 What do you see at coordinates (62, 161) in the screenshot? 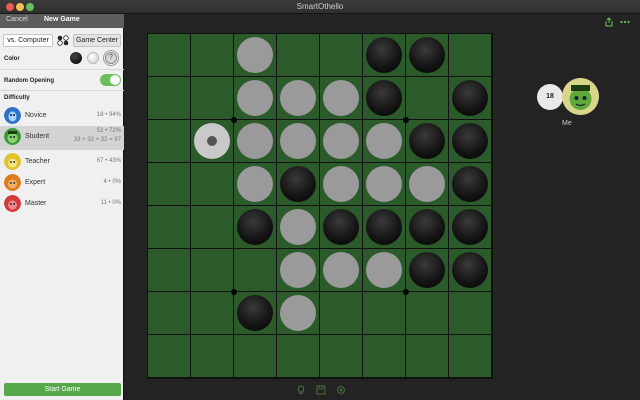
I see `difficulty-teacher: Teacher 67 • 43%` at bounding box center [62, 161].